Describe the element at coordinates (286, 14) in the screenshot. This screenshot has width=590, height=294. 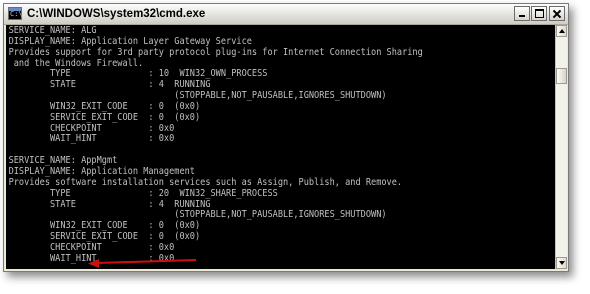
I see `title-bar: C:\ C:\WINDOWS\system32\cmd.exe` at that location.